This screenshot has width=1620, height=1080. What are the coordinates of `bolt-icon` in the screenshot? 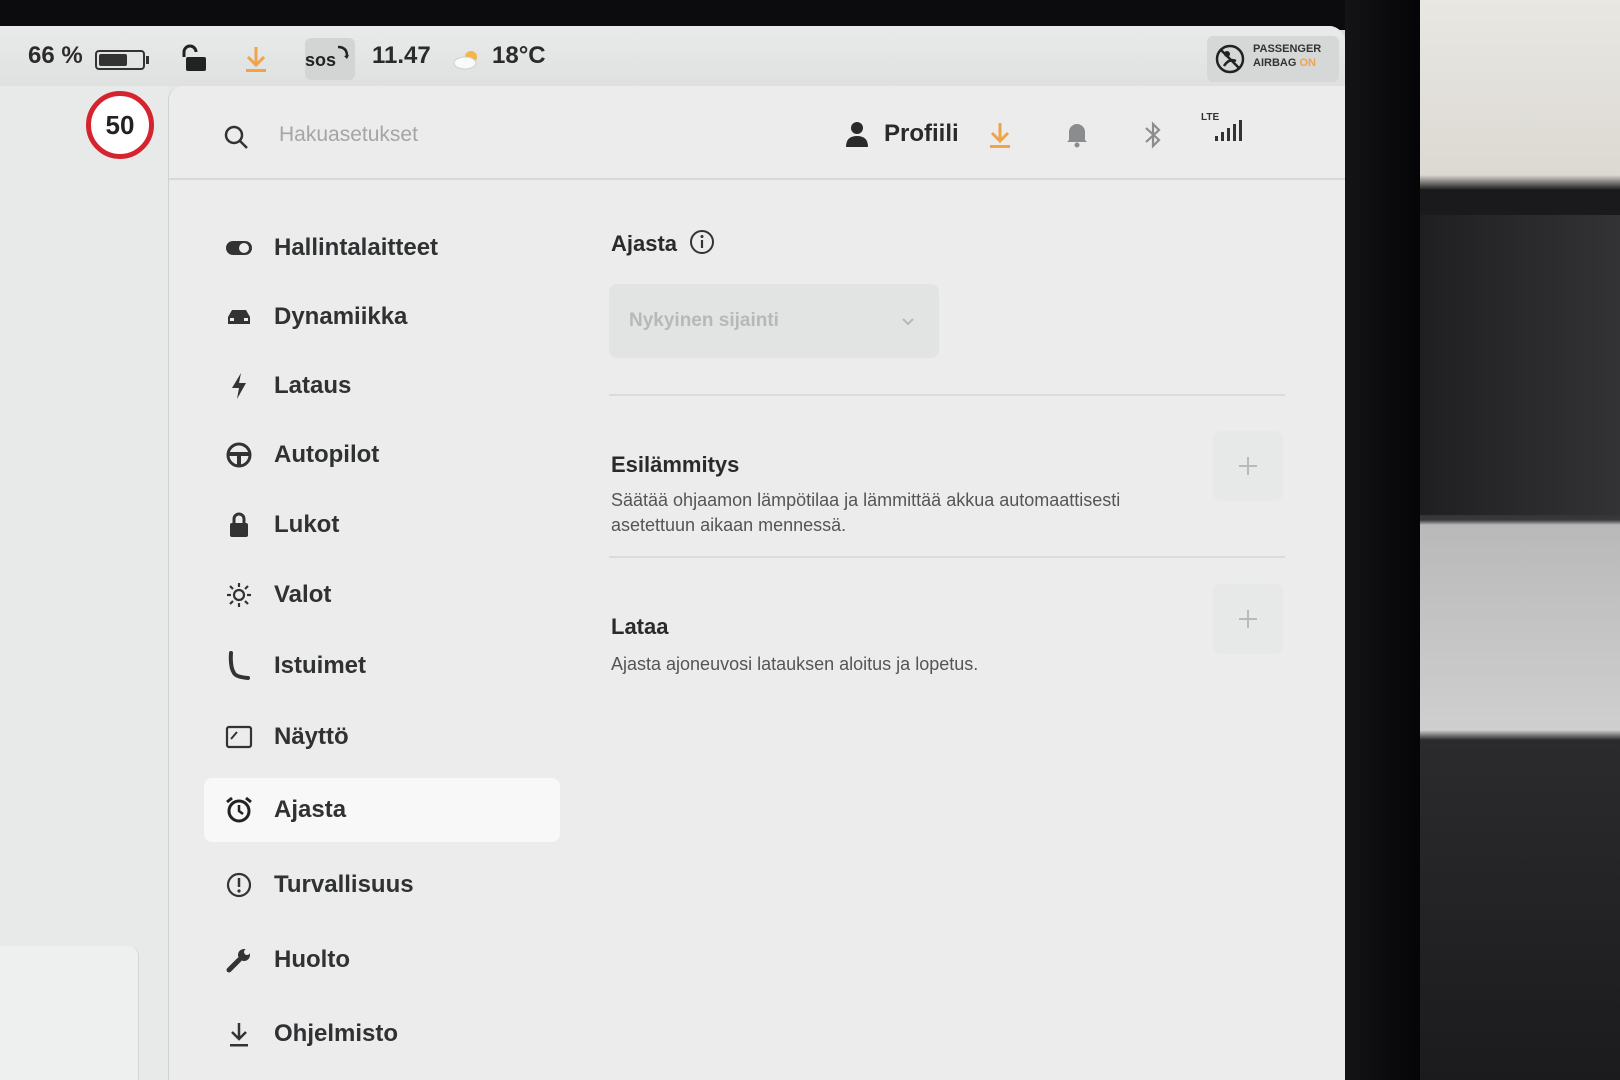 It's located at (239, 386).